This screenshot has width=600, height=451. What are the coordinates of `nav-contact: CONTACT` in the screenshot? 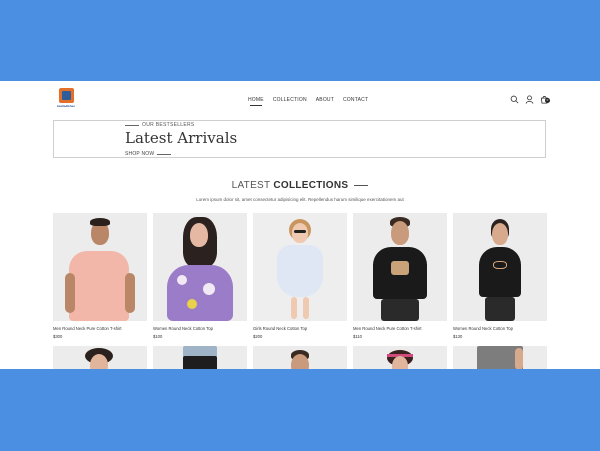 It's located at (355, 100).